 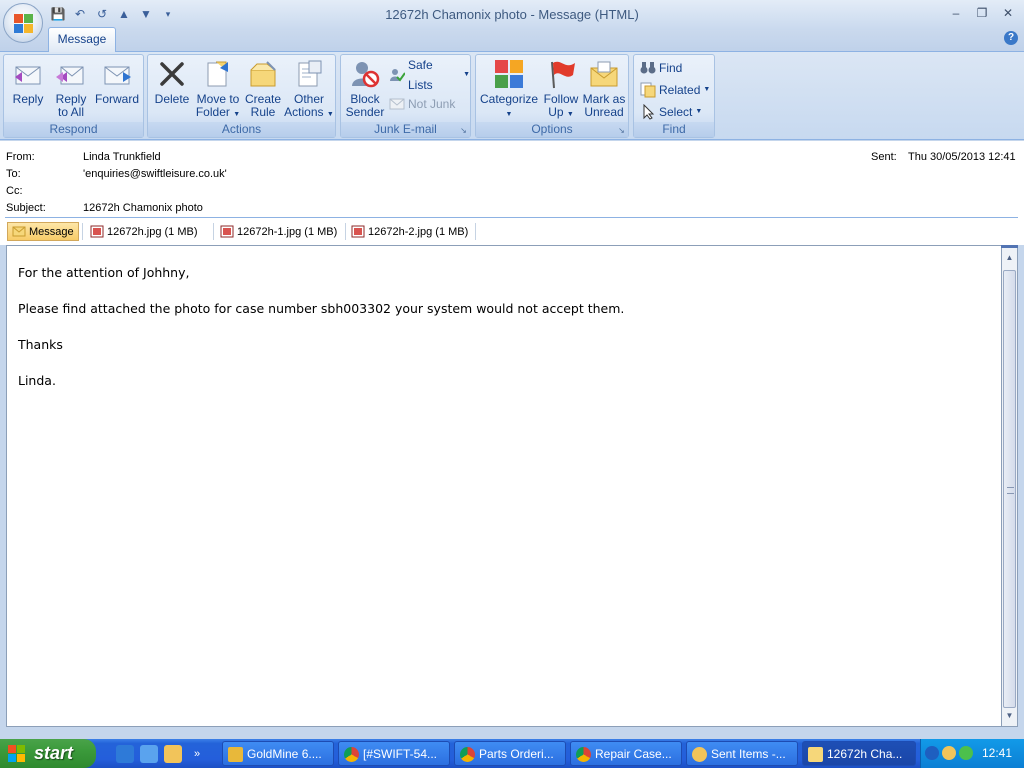 What do you see at coordinates (676, 112) in the screenshot?
I see `select-label: Select` at bounding box center [676, 112].